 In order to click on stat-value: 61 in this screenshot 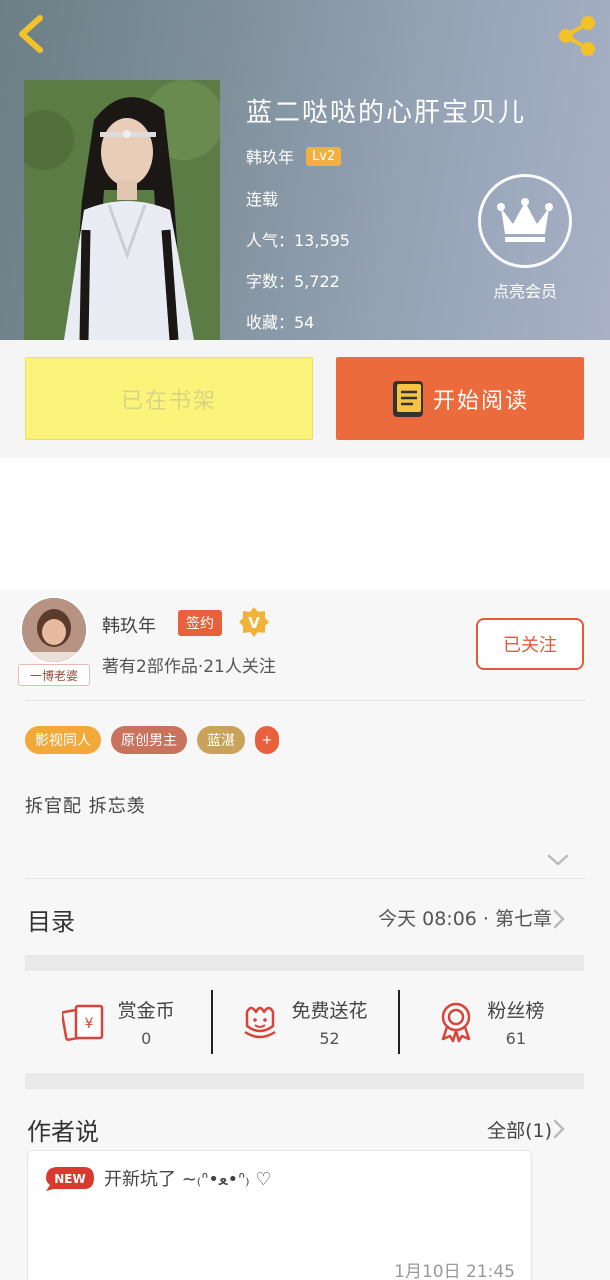, I will do `click(515, 1038)`.